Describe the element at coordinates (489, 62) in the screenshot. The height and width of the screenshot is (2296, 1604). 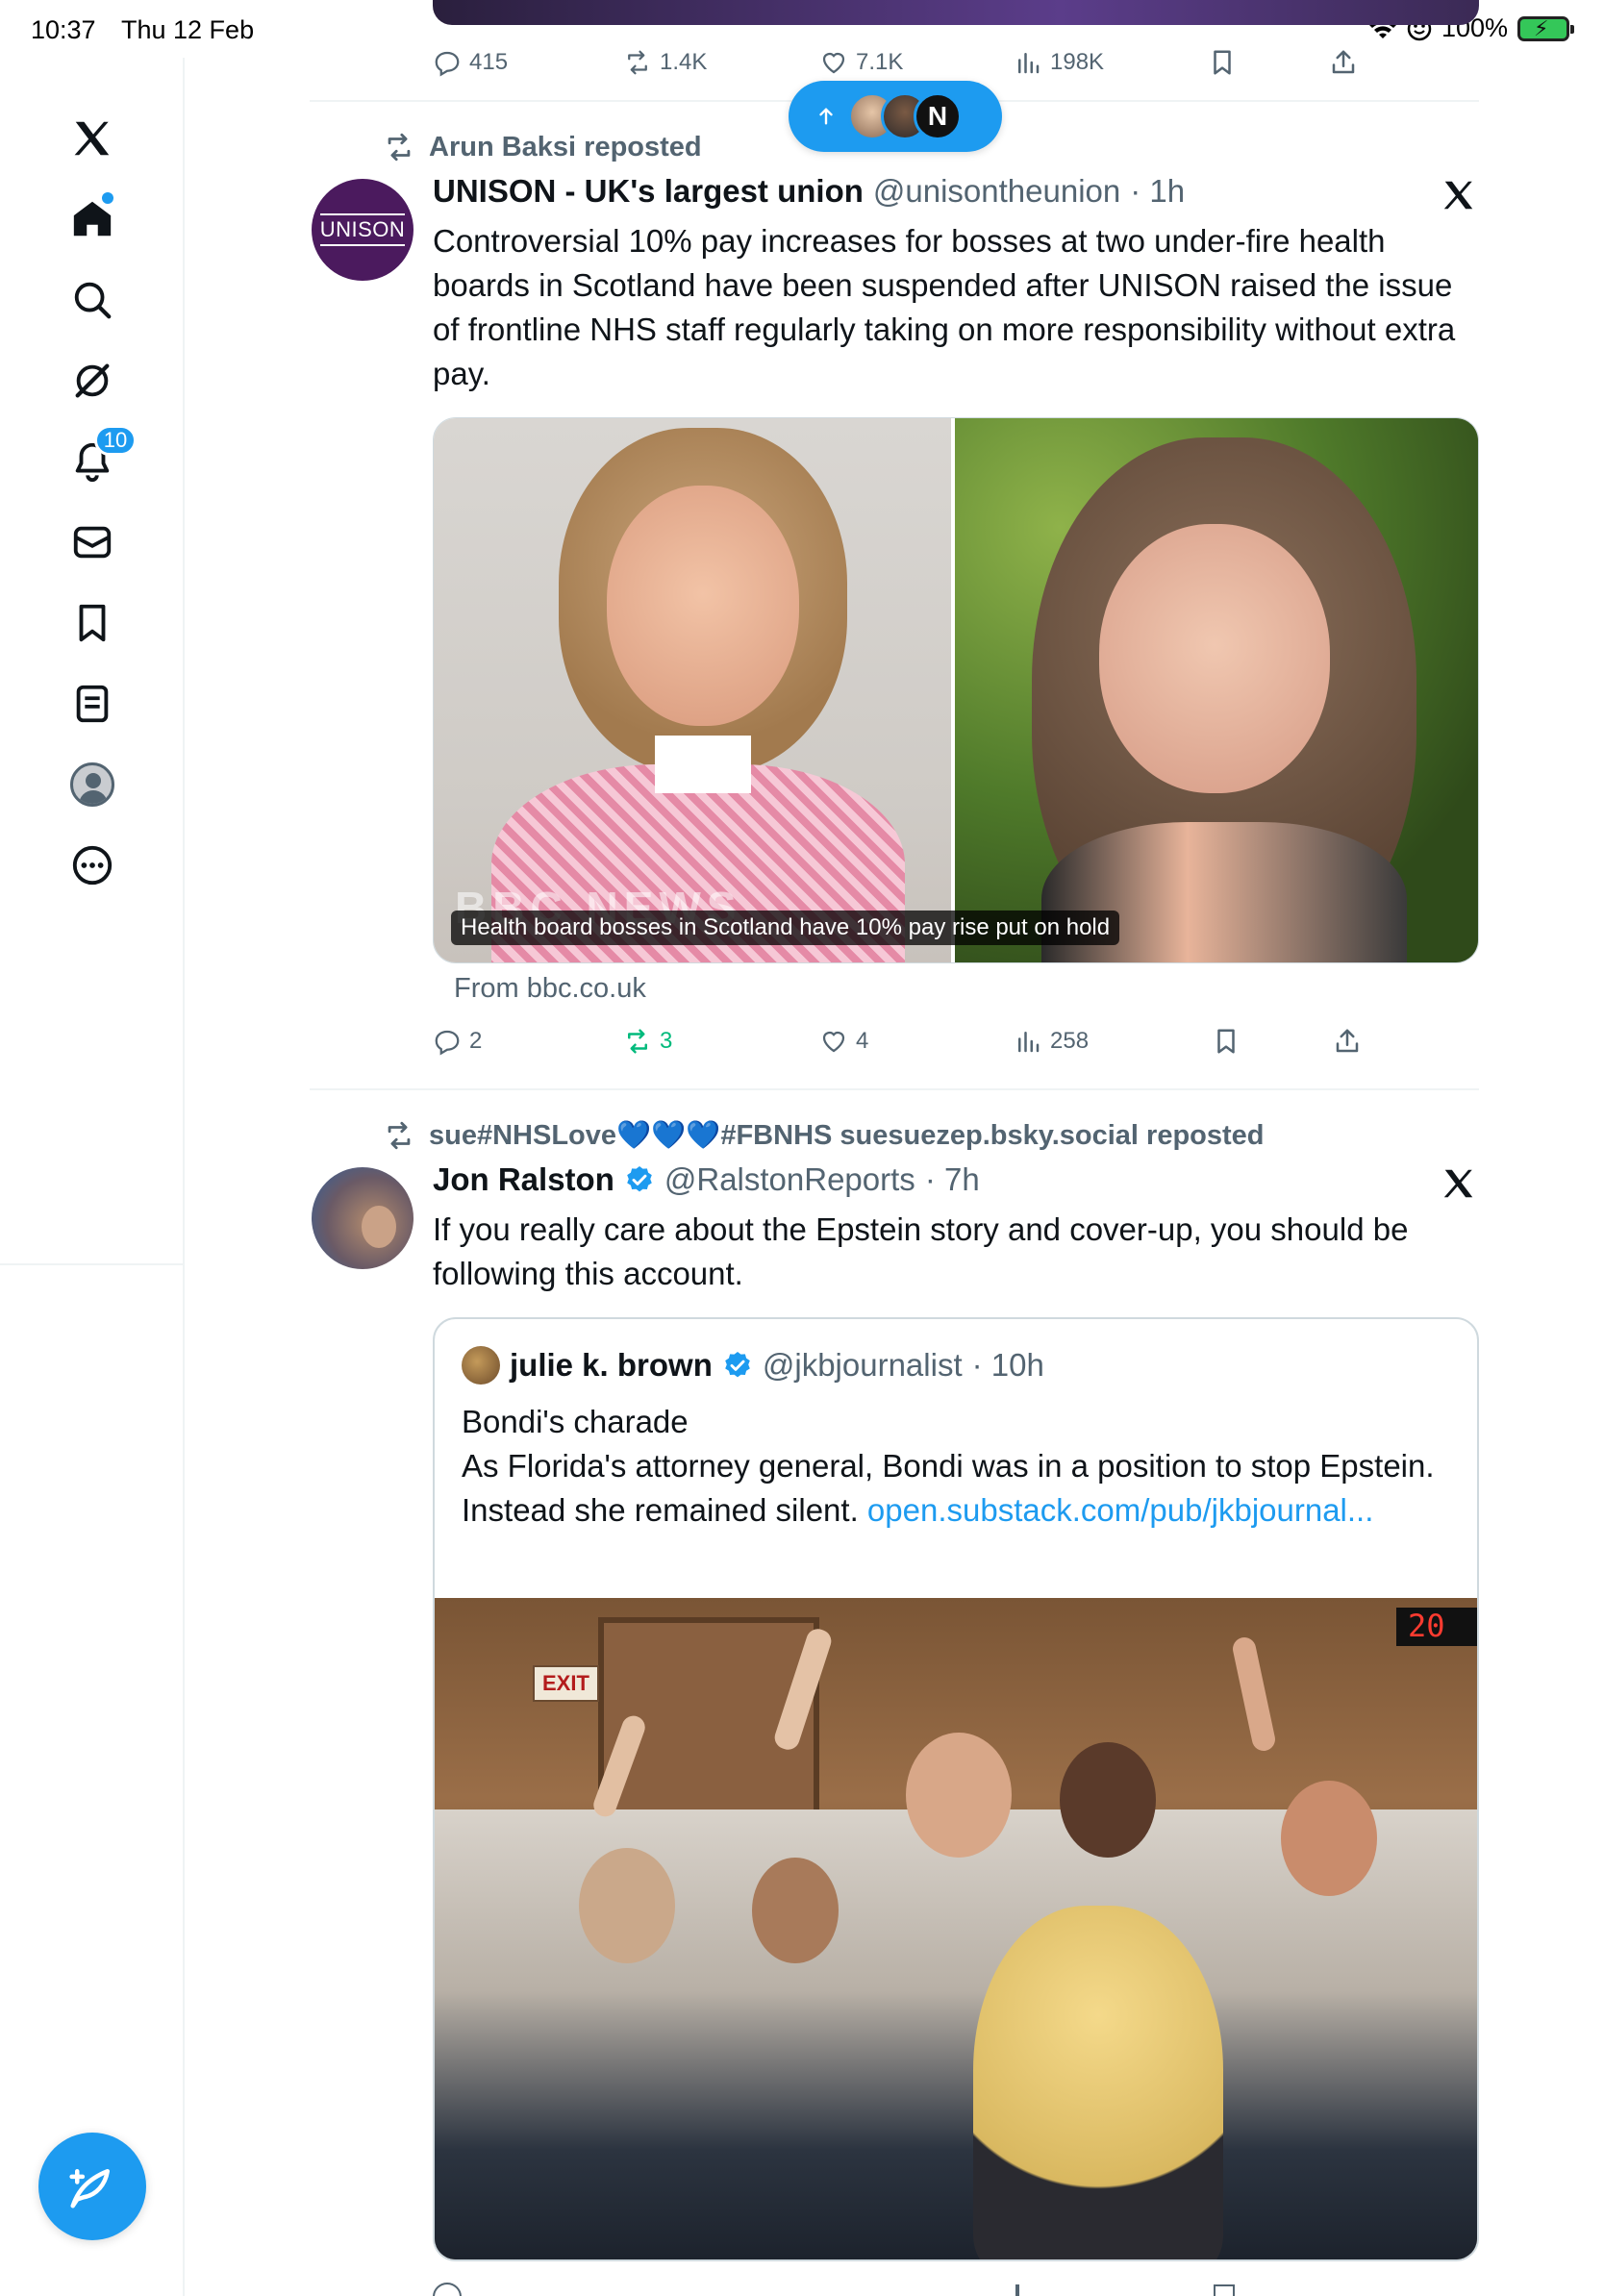
I see `reply-count: 415` at that location.